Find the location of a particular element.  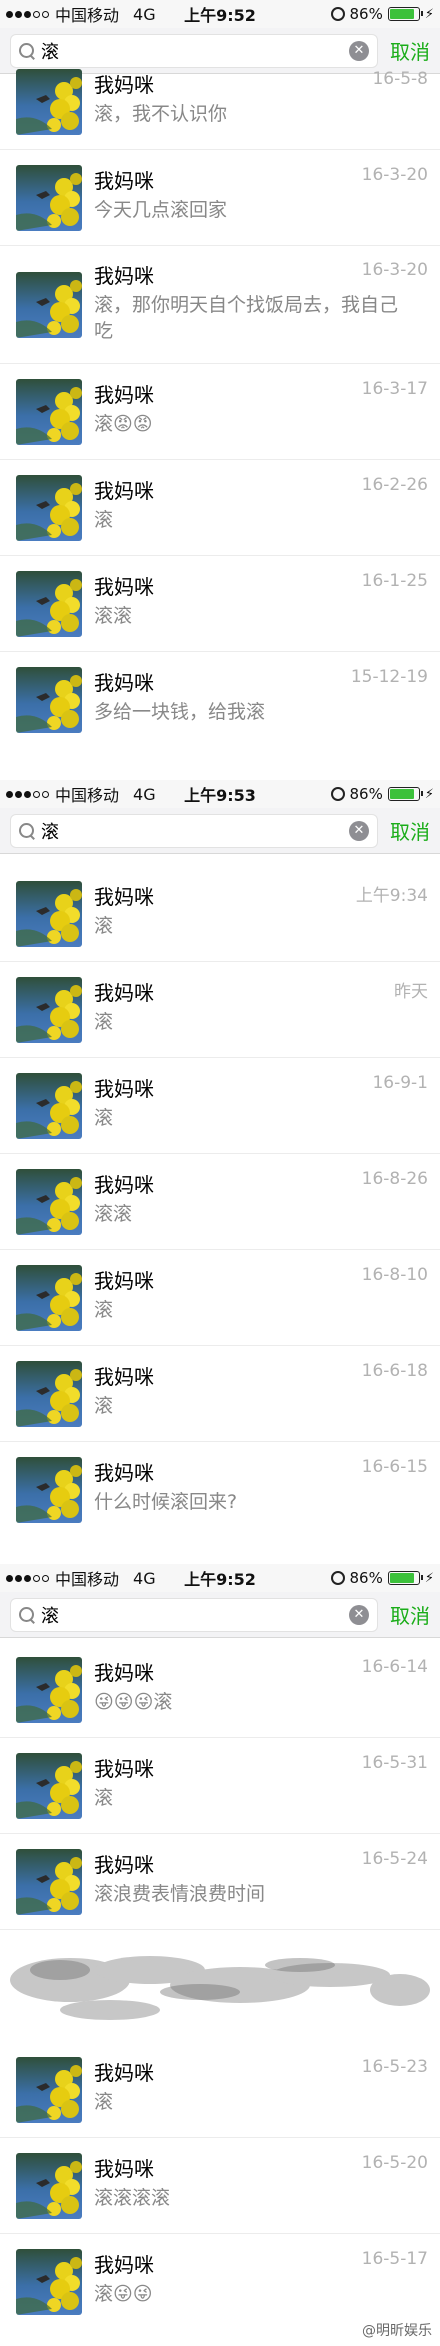

result-row: 我妈咪 16-3-17 滚😡😡 is located at coordinates (220, 412).